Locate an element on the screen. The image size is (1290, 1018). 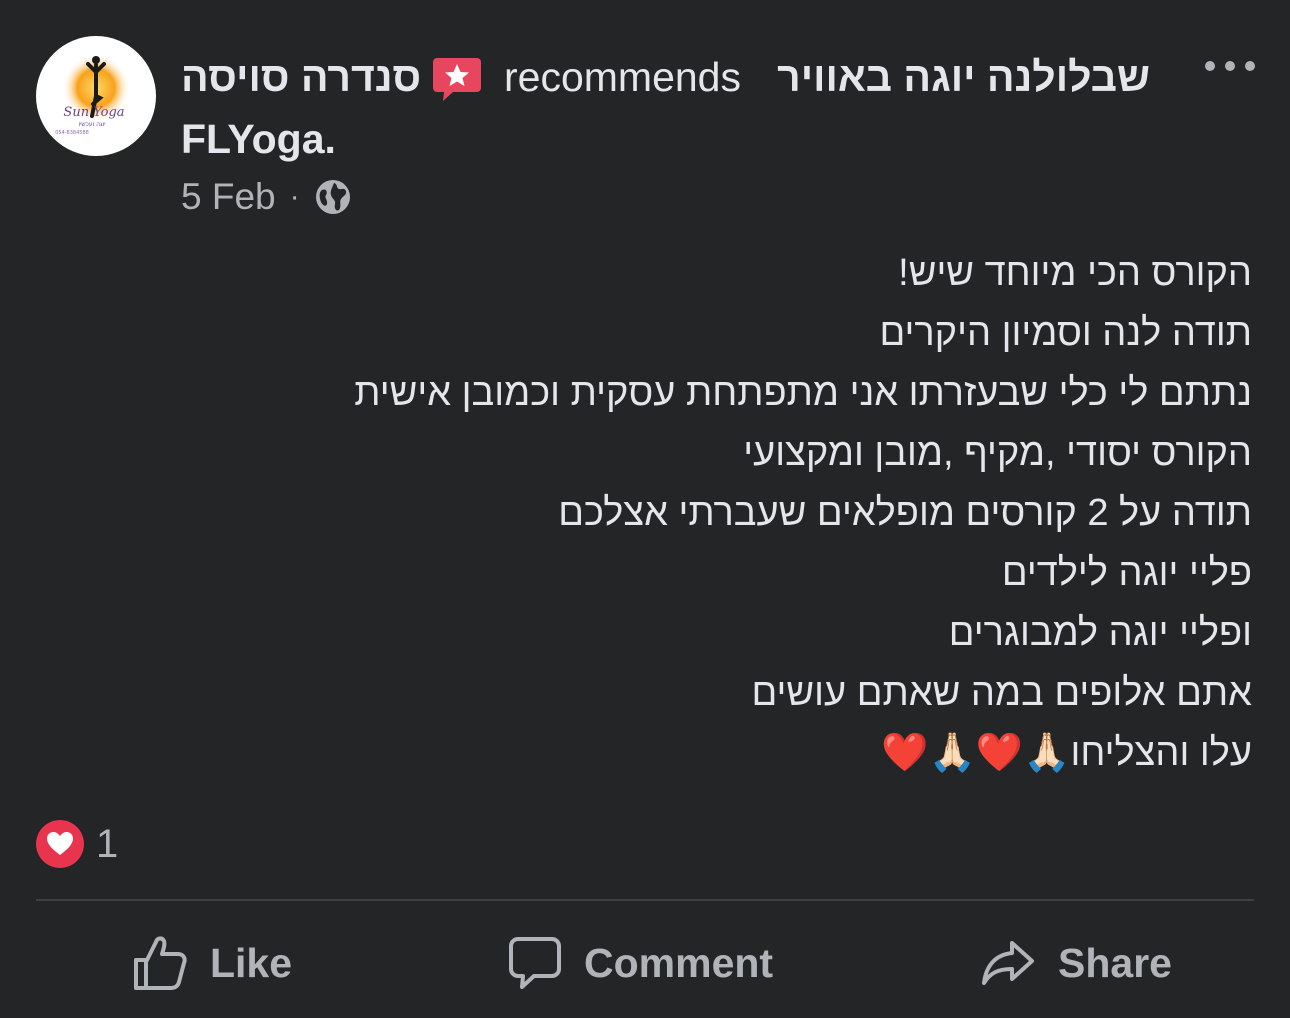
globe-icon is located at coordinates (333, 197).